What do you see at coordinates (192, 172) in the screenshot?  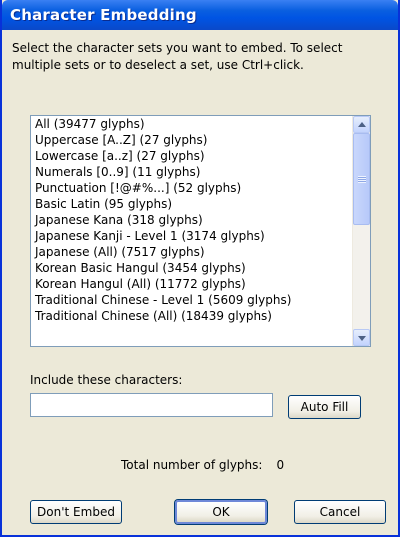 I see `charset-list-item: Numerals [0..9] (11 glyphs)` at bounding box center [192, 172].